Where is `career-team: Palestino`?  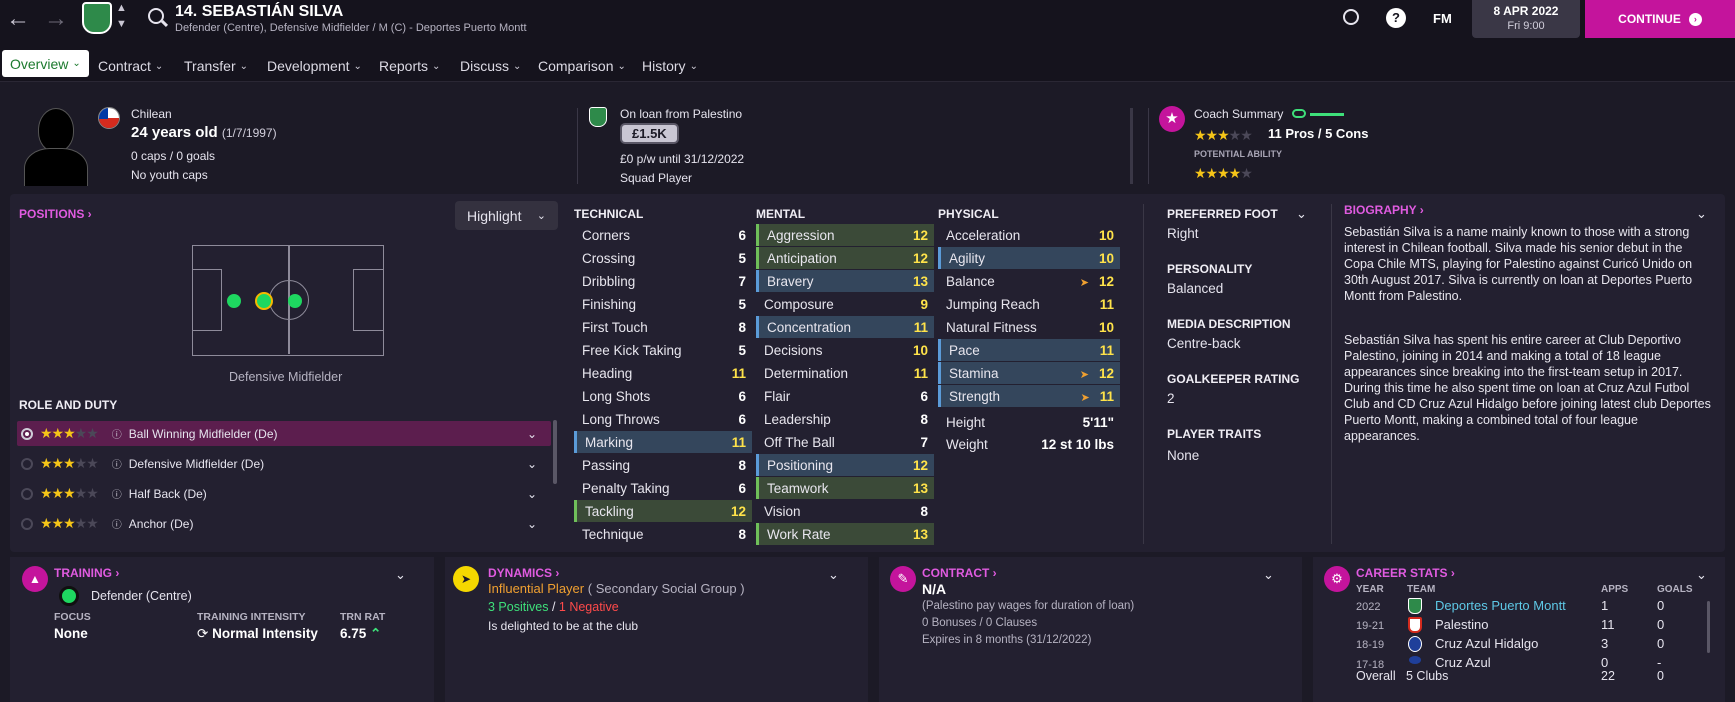
career-team: Palestino is located at coordinates (1461, 624).